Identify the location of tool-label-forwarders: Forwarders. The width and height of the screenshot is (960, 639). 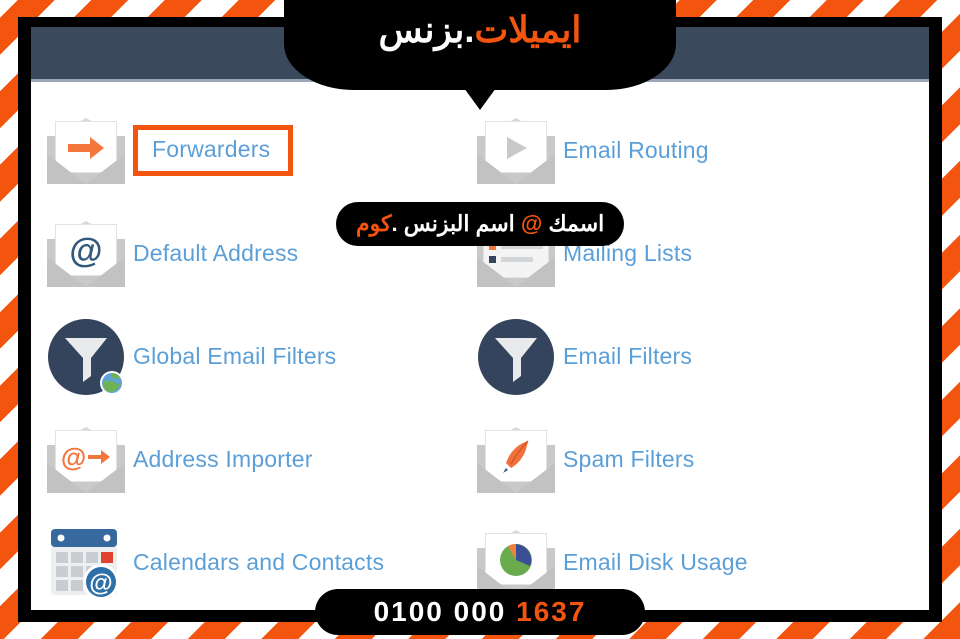
(213, 150).